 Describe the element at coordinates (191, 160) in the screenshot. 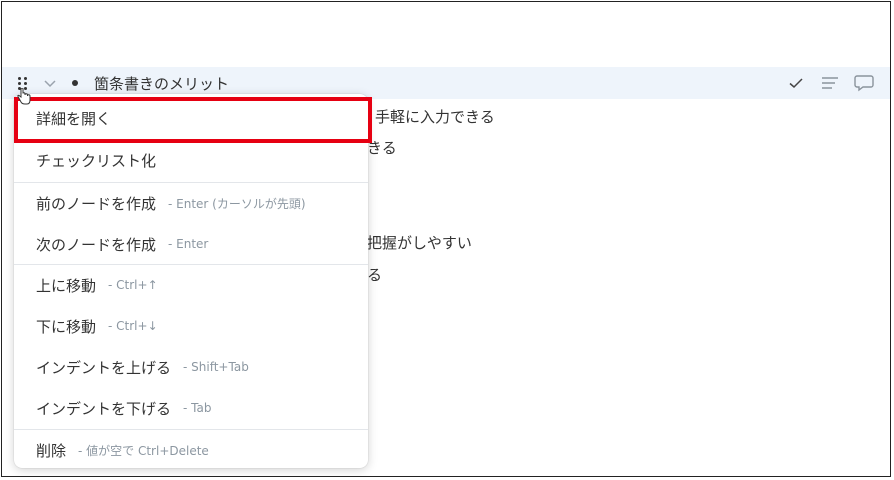

I see `menu-item-make-checklist: チェックリスト化` at that location.